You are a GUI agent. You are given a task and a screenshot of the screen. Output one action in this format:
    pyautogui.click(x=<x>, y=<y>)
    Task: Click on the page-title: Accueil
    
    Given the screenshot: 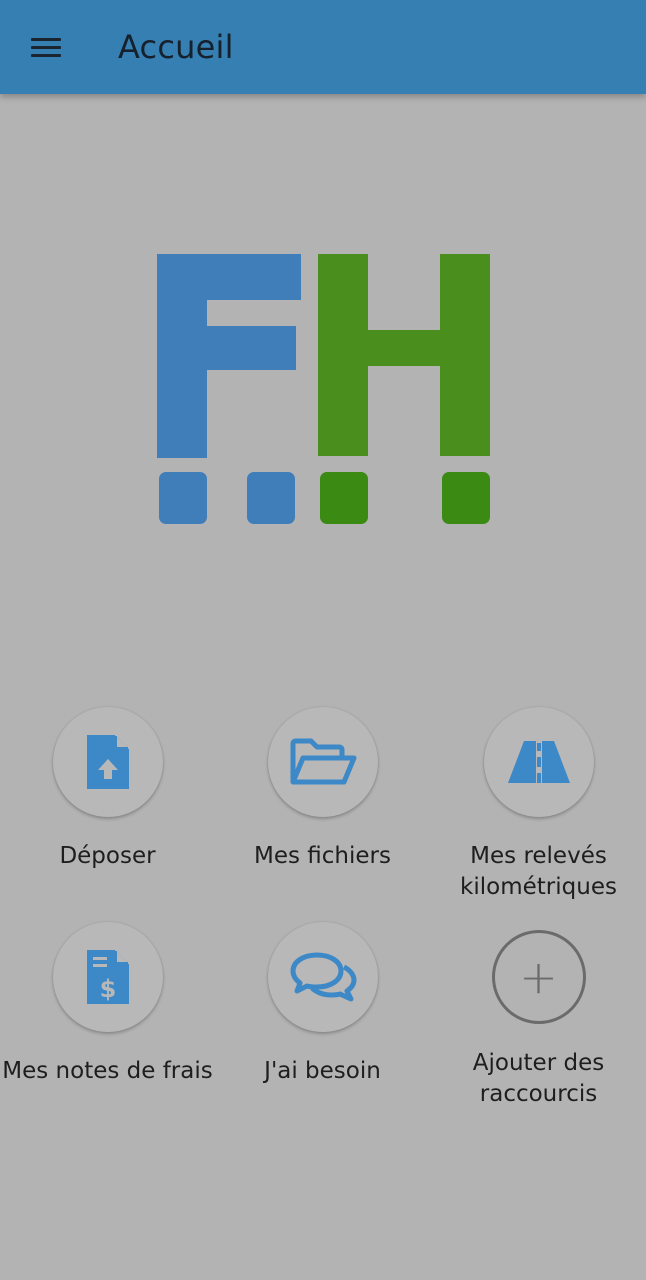 What is the action you would take?
    pyautogui.click(x=176, y=47)
    